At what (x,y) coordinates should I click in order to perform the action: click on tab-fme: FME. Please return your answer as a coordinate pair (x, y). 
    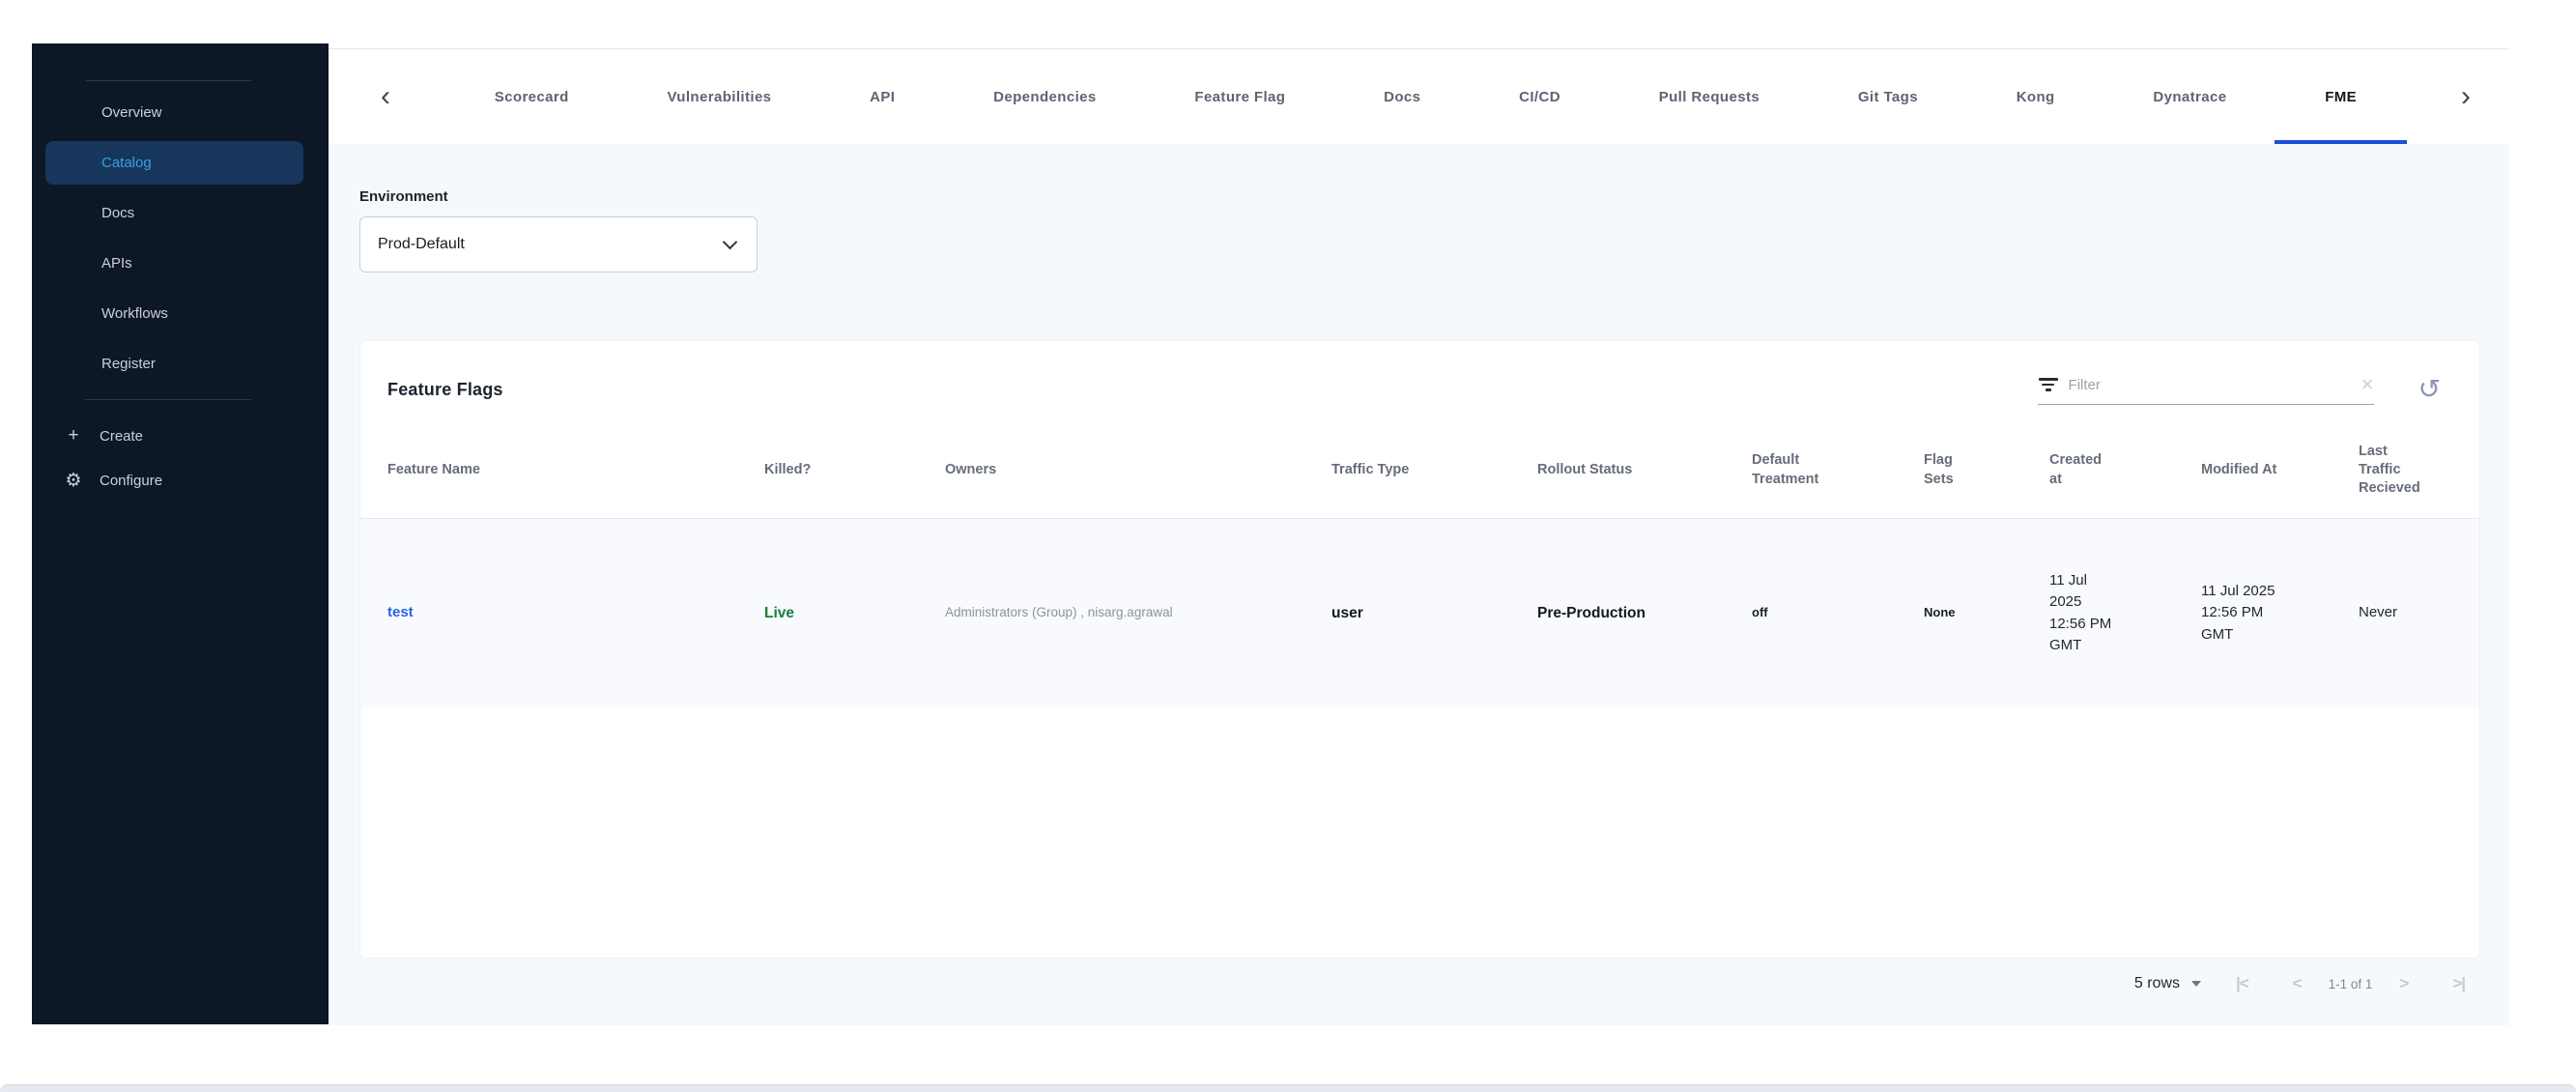
    Looking at the image, I should click on (2341, 96).